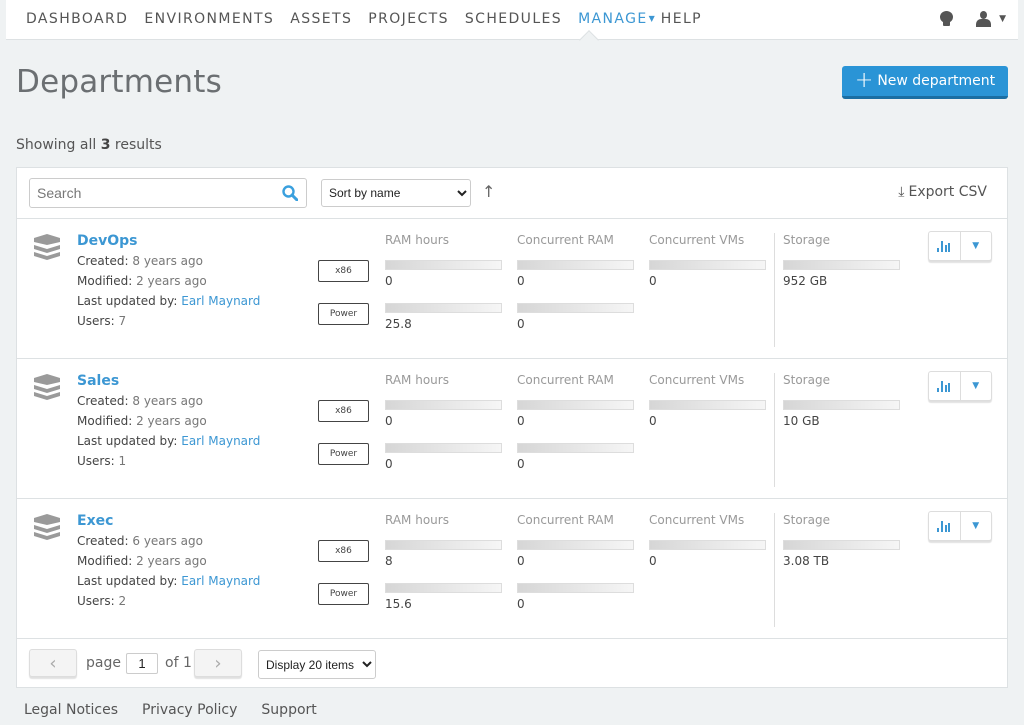 This screenshot has height=725, width=1024. I want to click on chevron-left-icon: ‹, so click(53, 663).